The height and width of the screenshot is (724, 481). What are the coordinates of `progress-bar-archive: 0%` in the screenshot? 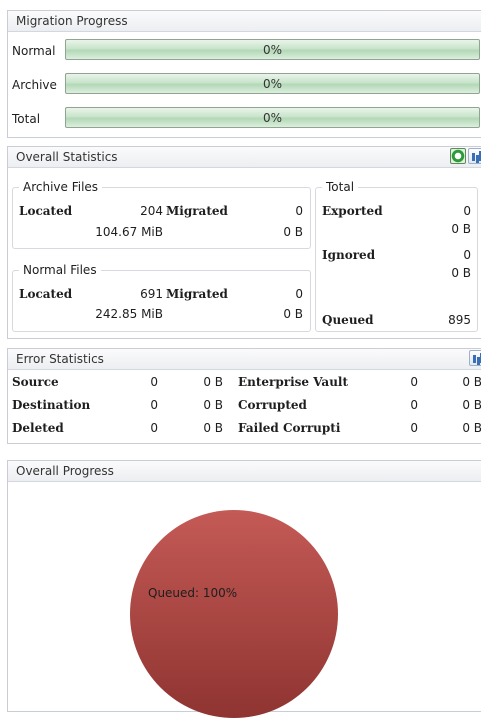 It's located at (272, 83).